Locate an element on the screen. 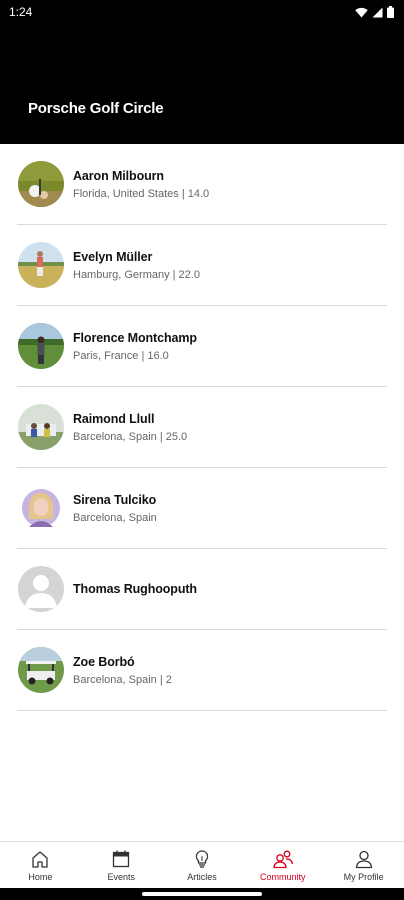  system-gesture-area is located at coordinates (202, 894).